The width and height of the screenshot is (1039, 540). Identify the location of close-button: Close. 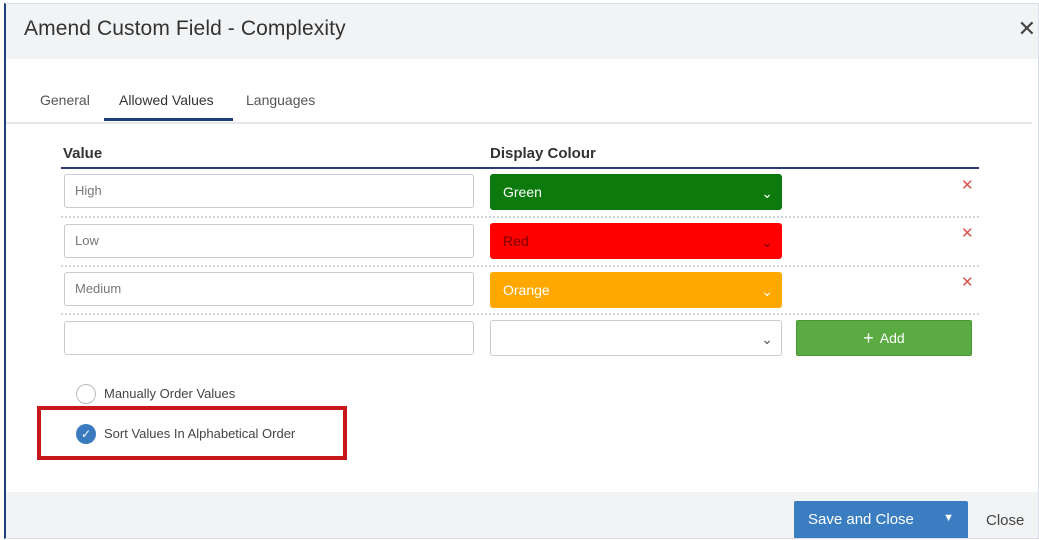
(1005, 520).